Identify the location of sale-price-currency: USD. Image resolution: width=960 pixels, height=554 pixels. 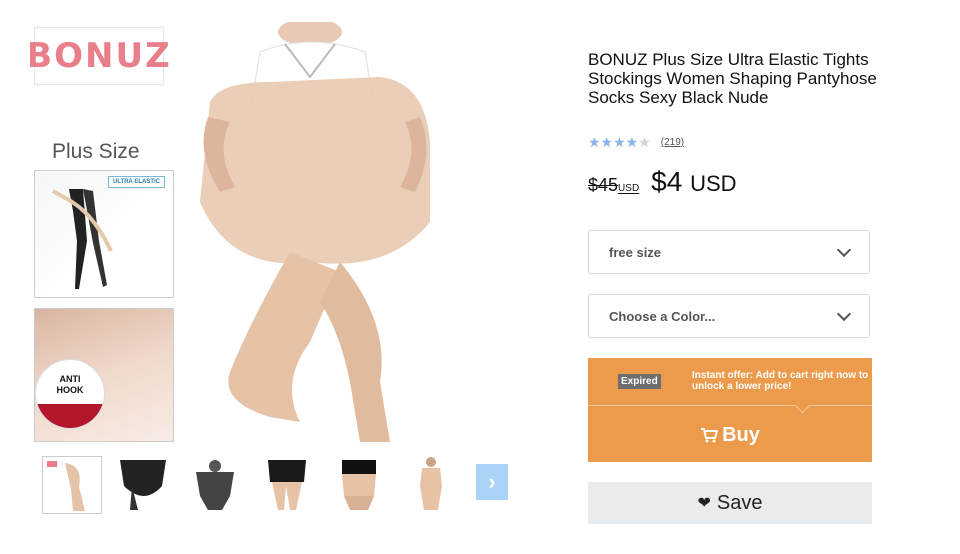
(713, 183).